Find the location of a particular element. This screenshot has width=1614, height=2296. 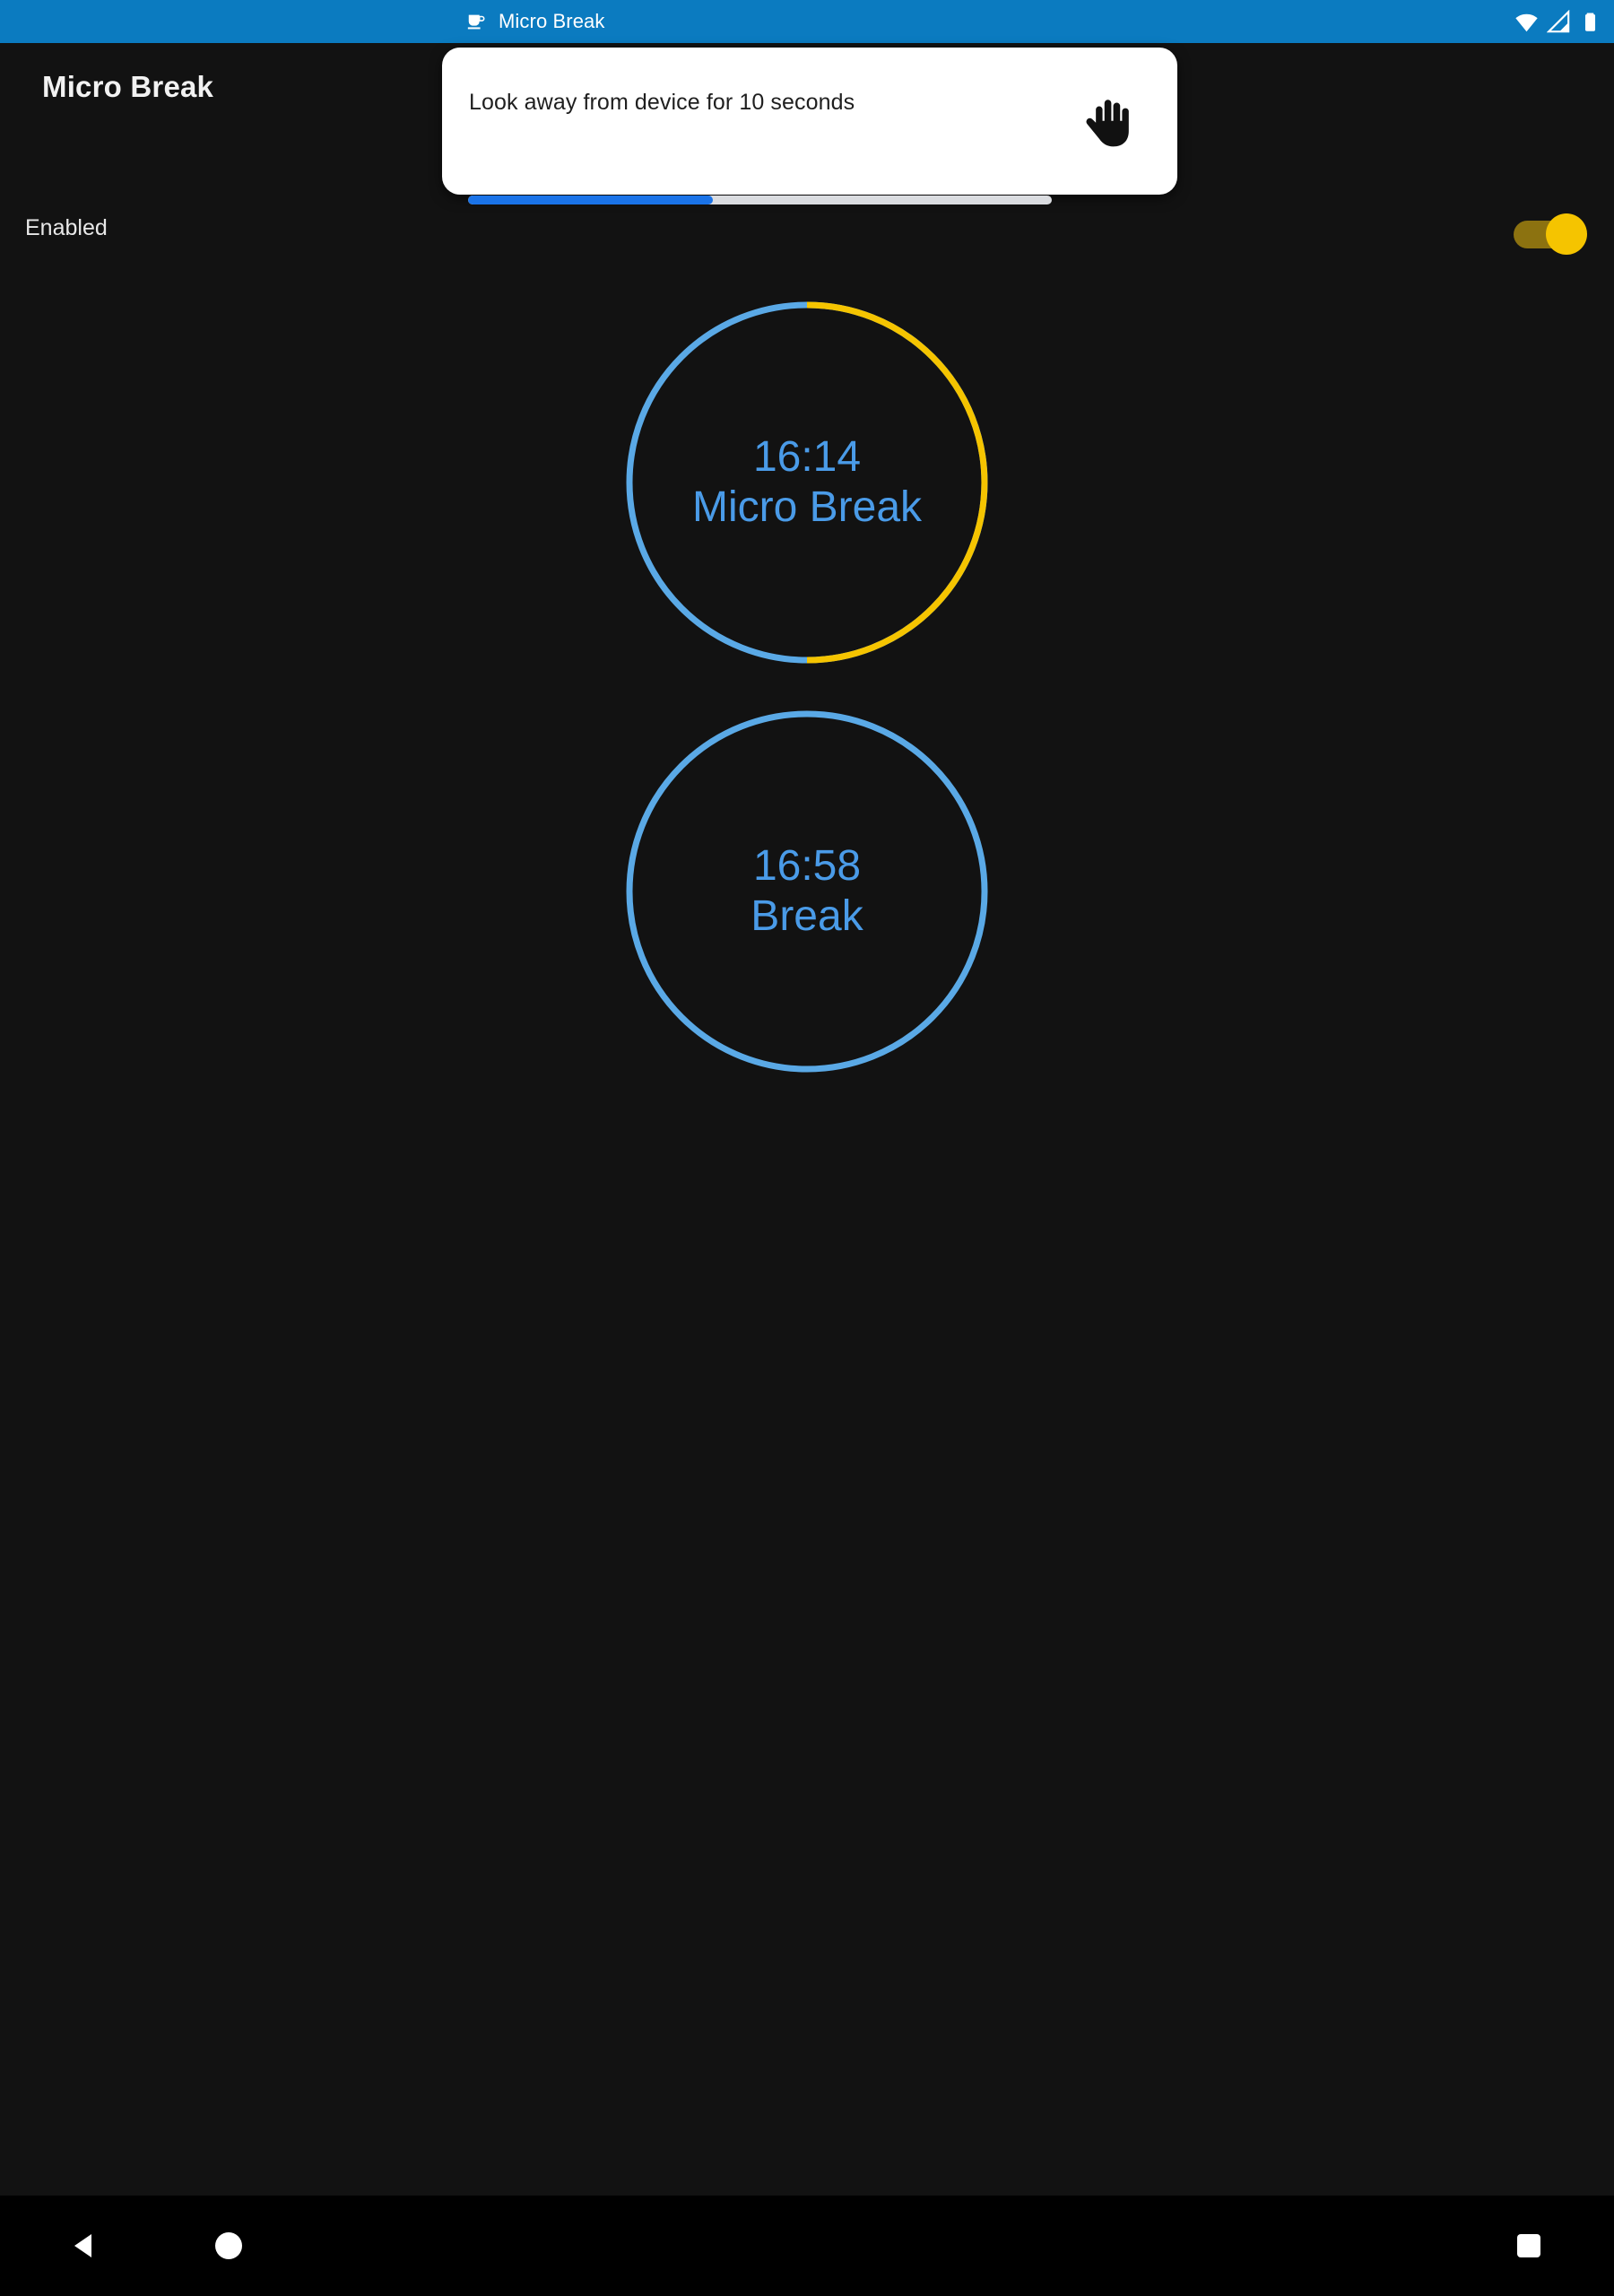

raised-hand-icon is located at coordinates (1110, 120).